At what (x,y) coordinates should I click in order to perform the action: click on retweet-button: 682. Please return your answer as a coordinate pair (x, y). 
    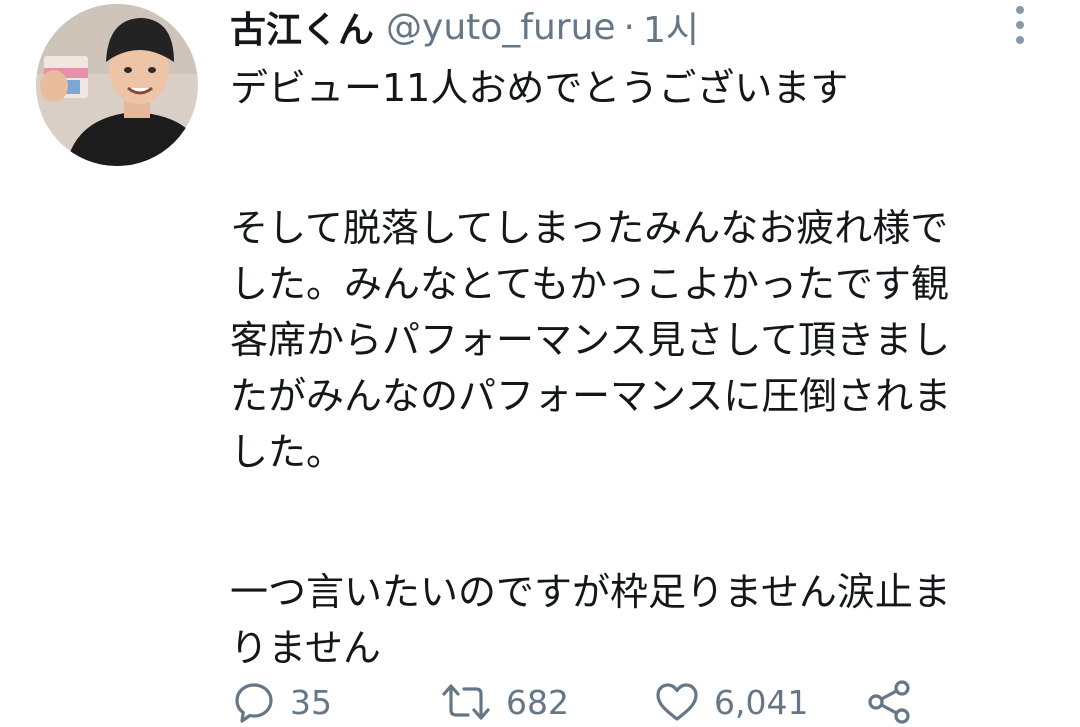
    Looking at the image, I should click on (547, 702).